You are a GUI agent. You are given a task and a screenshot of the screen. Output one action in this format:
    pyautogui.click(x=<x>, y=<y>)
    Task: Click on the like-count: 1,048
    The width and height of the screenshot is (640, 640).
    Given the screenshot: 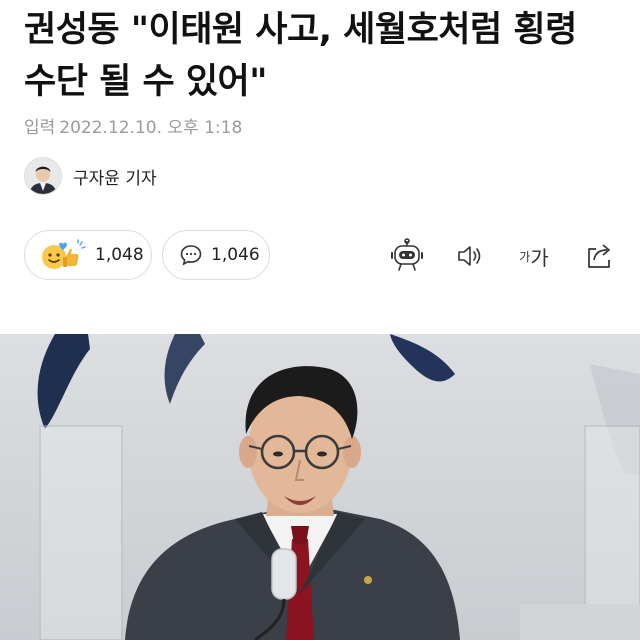 What is the action you would take?
    pyautogui.click(x=119, y=255)
    